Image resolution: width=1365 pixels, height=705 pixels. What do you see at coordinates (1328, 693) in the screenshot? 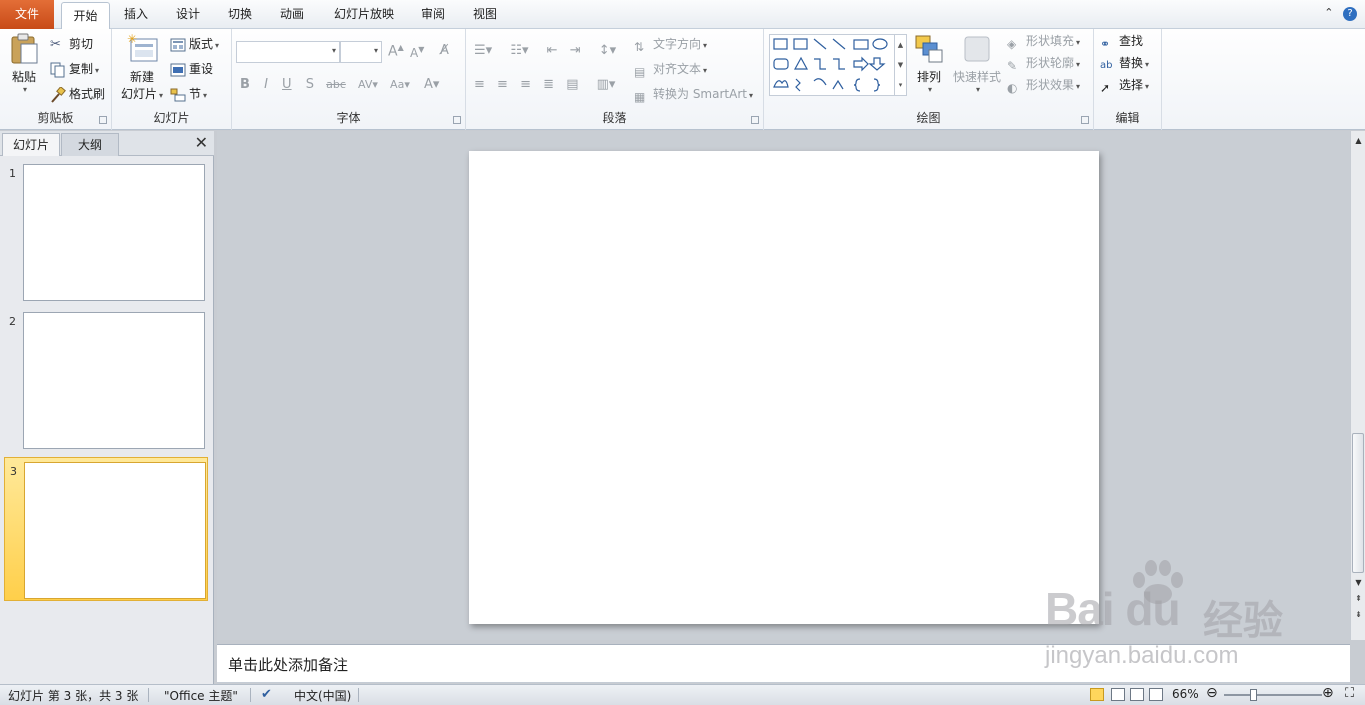
I see `zoom-in-icon: ⊕` at bounding box center [1328, 693].